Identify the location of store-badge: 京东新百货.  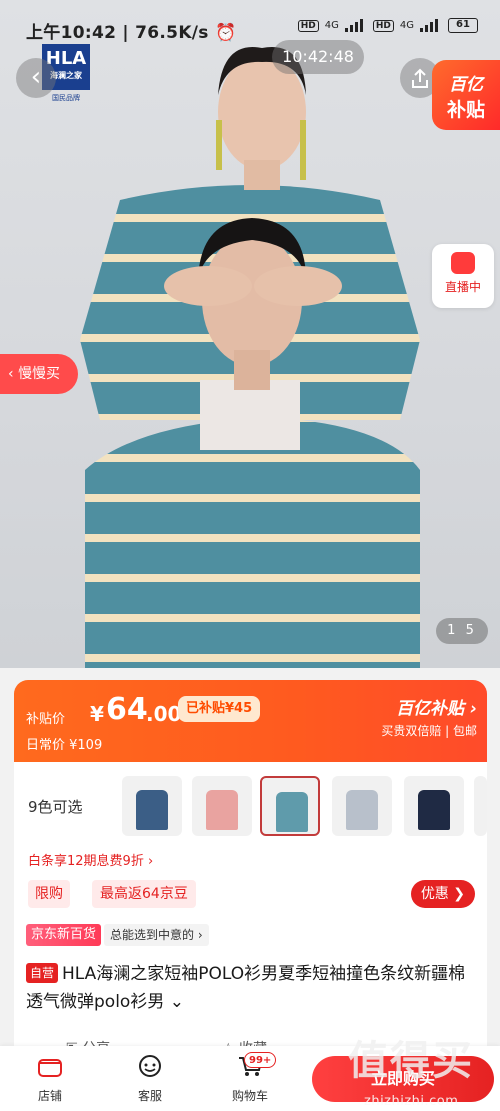
(64, 935).